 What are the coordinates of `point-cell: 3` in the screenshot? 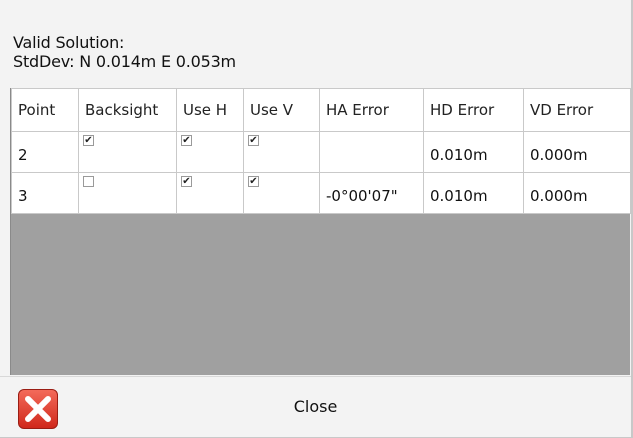 It's located at (45, 193).